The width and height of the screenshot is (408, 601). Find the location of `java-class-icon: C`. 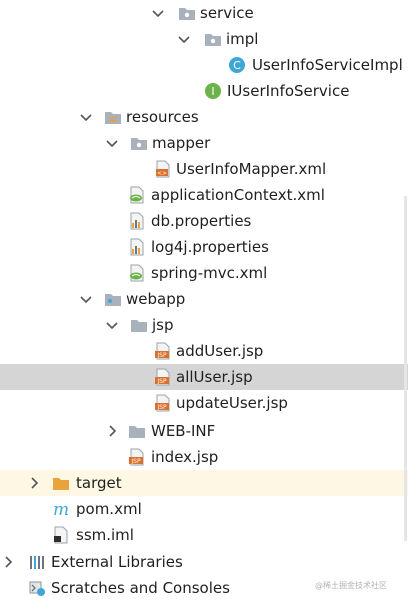

java-class-icon: C is located at coordinates (237, 65).